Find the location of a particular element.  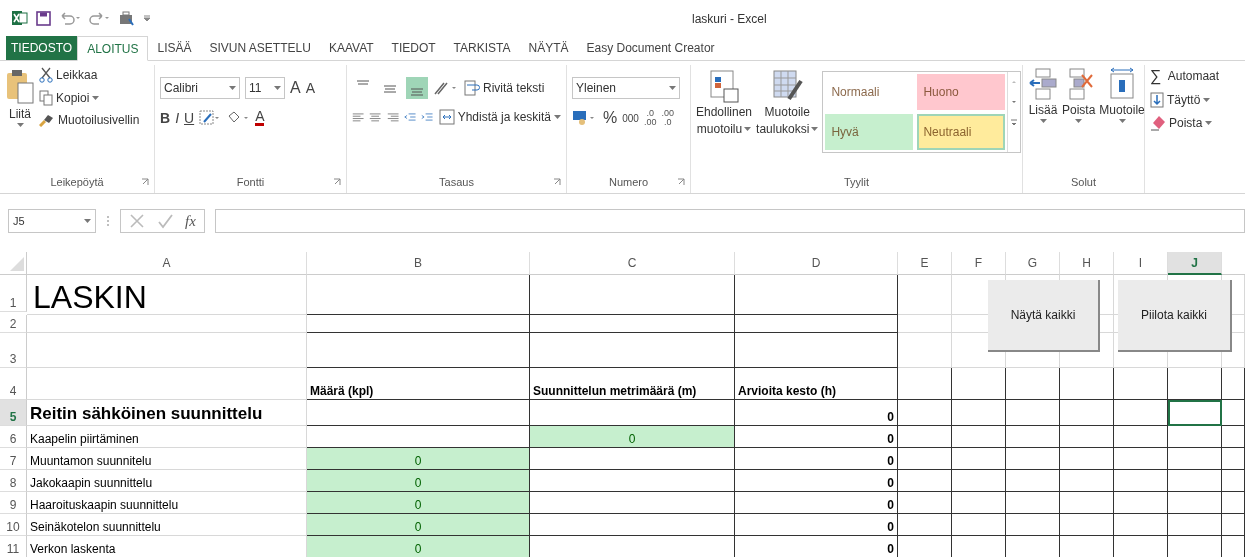

redo-icon is located at coordinates (100, 18).